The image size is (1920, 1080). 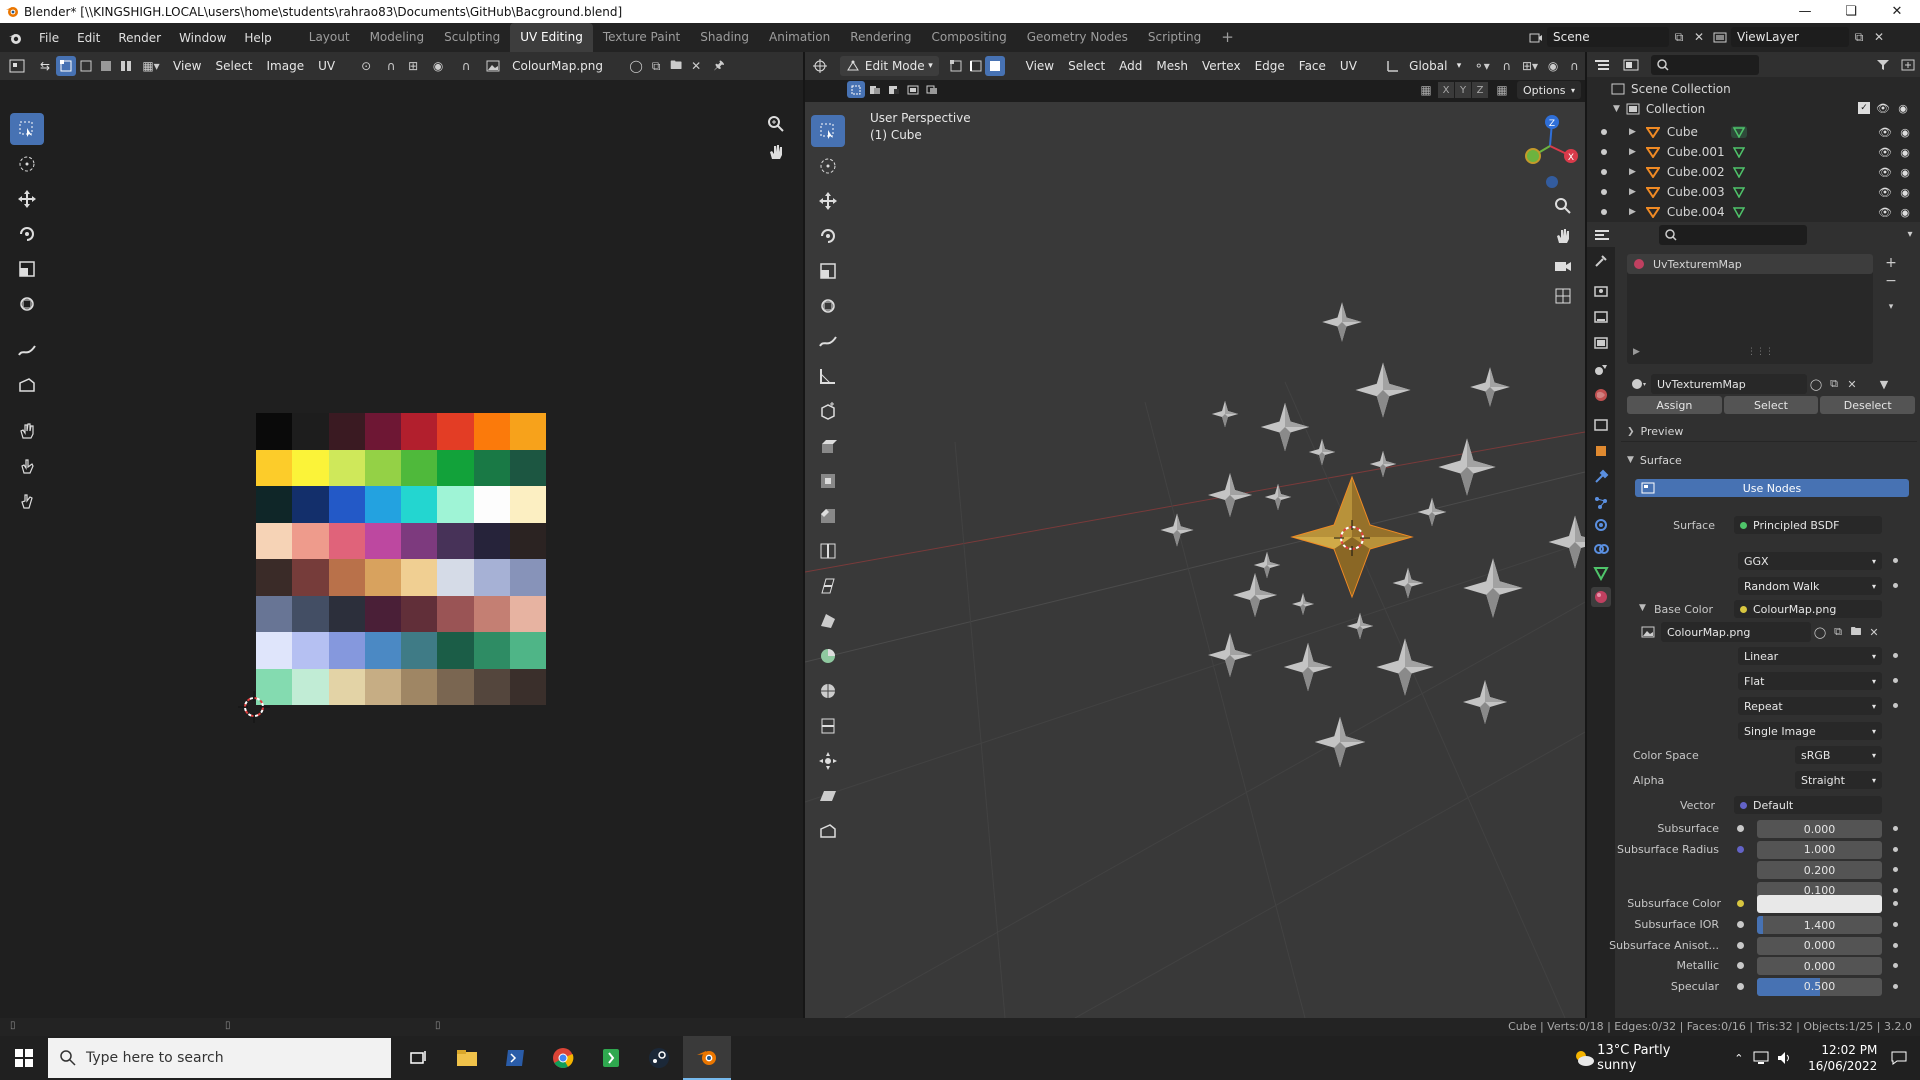 What do you see at coordinates (776, 124) in the screenshot?
I see `uv-zoom-icon` at bounding box center [776, 124].